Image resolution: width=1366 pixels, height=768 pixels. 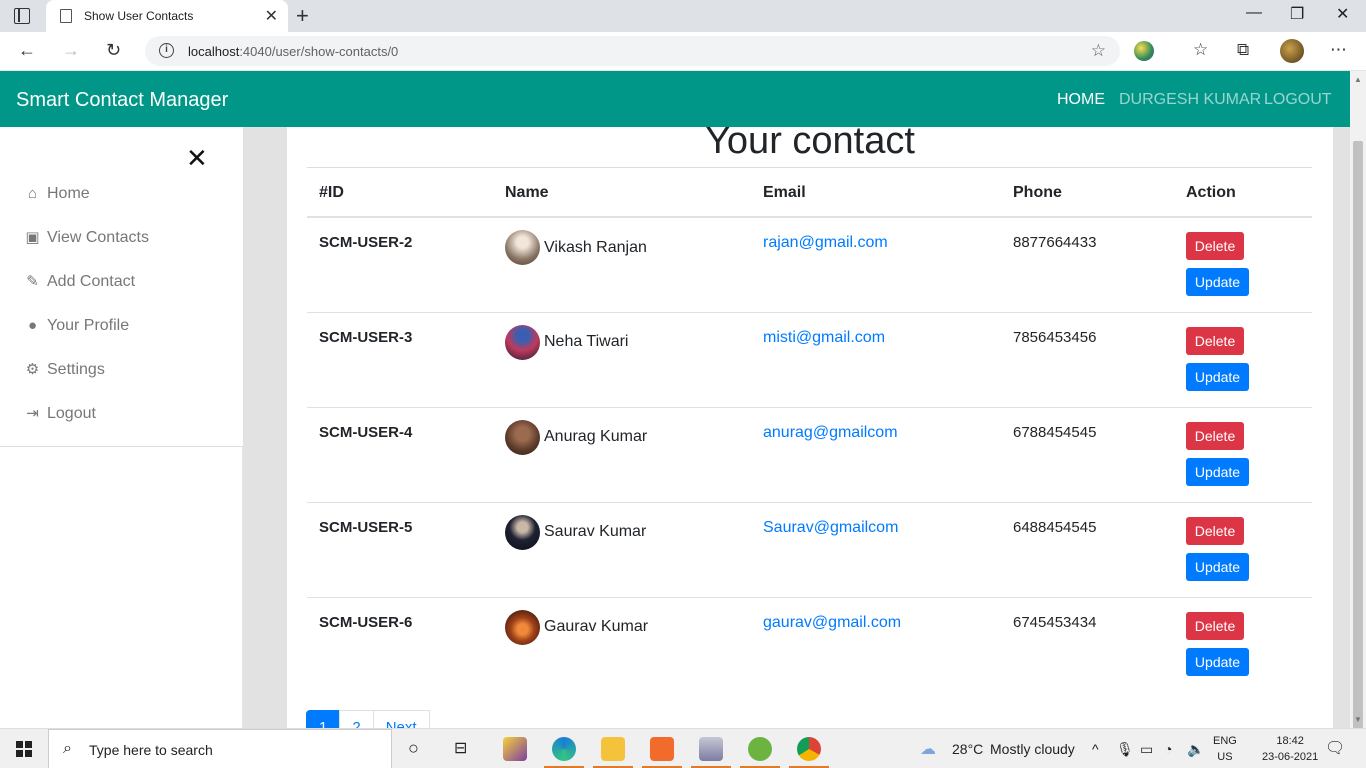 What do you see at coordinates (1144, 51) in the screenshot?
I see `extension-icon` at bounding box center [1144, 51].